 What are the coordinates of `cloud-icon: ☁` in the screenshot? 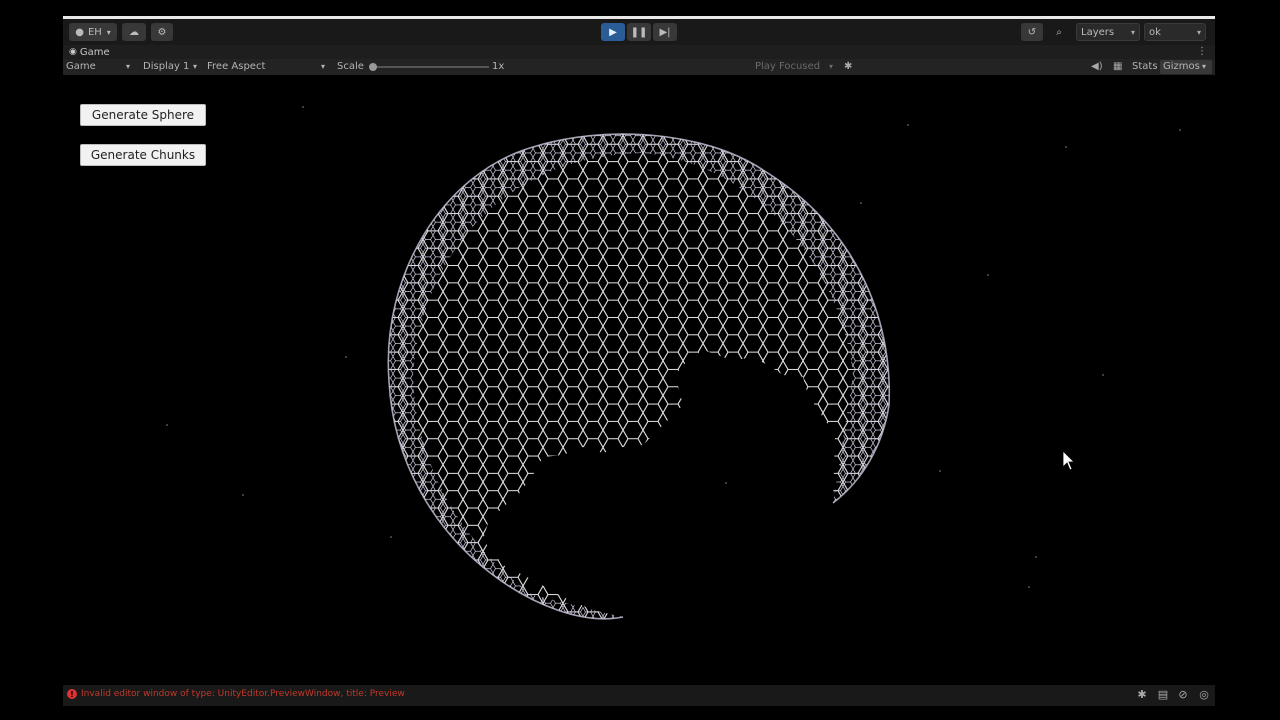 It's located at (134, 32).